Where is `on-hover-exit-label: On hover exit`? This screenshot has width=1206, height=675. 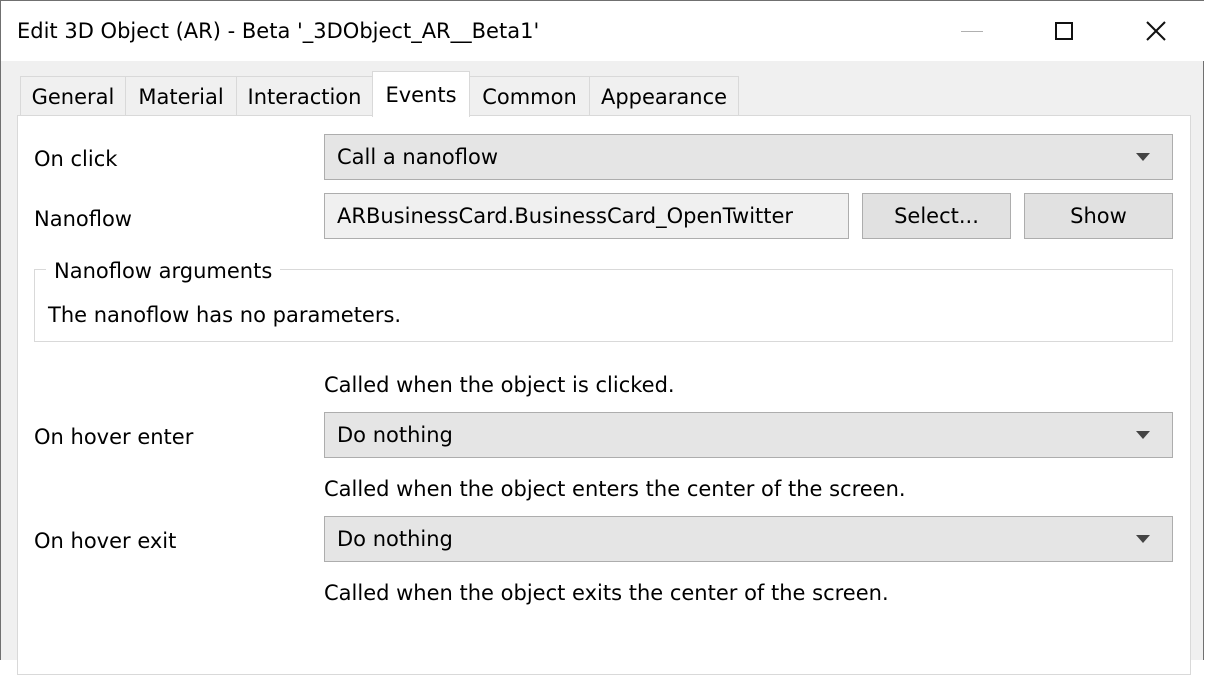 on-hover-exit-label: On hover exit is located at coordinates (105, 541).